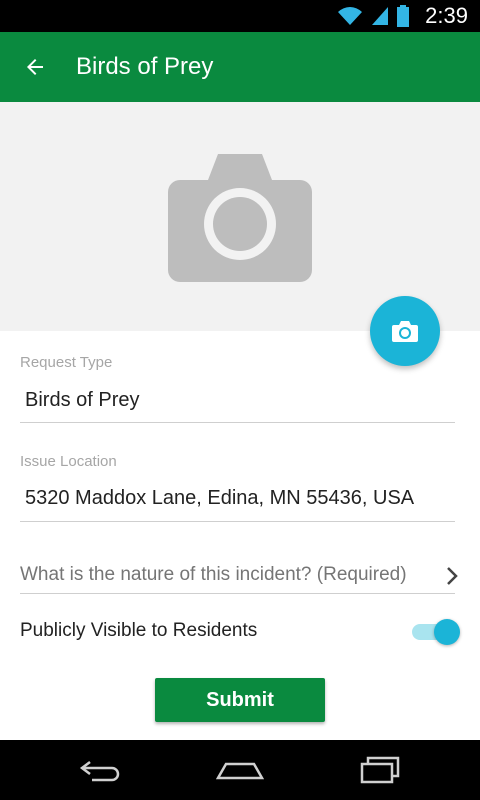  What do you see at coordinates (68, 461) in the screenshot?
I see `issue-location-label: Issue Location` at bounding box center [68, 461].